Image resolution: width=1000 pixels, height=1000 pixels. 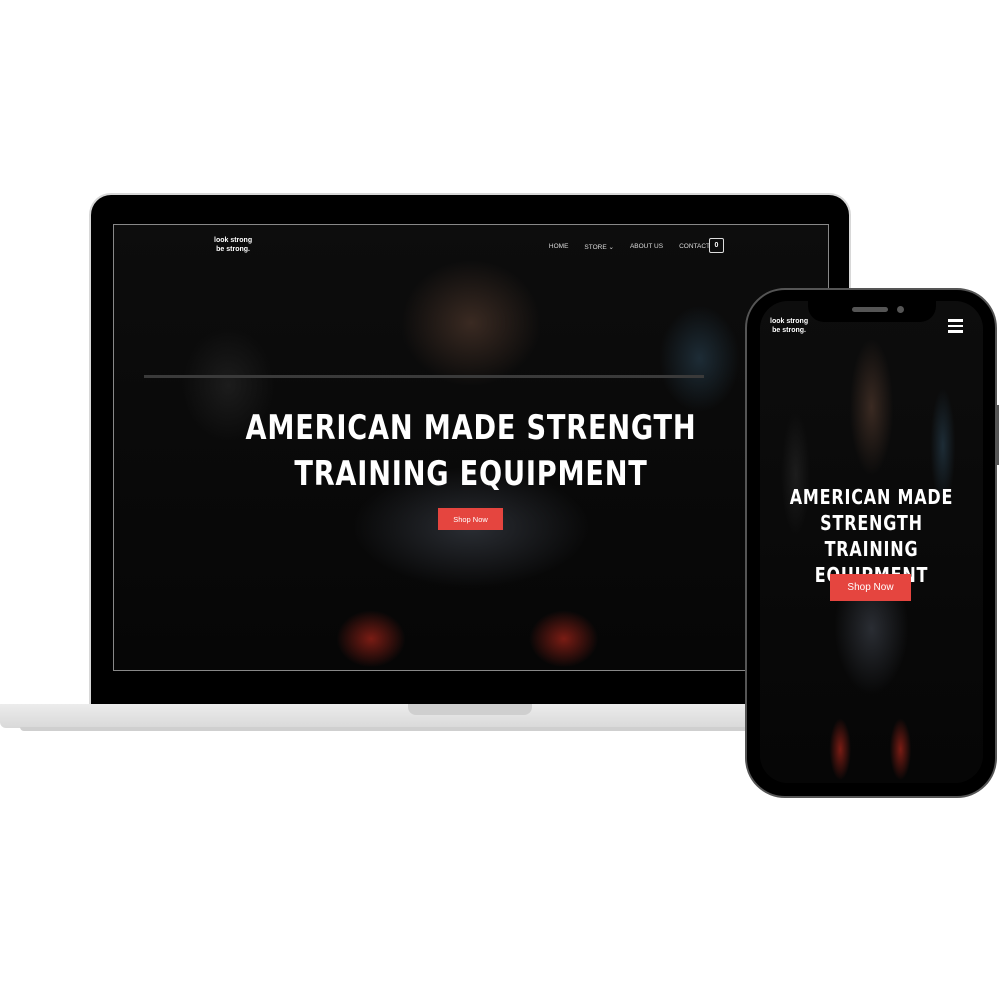 I want to click on logo-line1: look strong, so click(x=233, y=240).